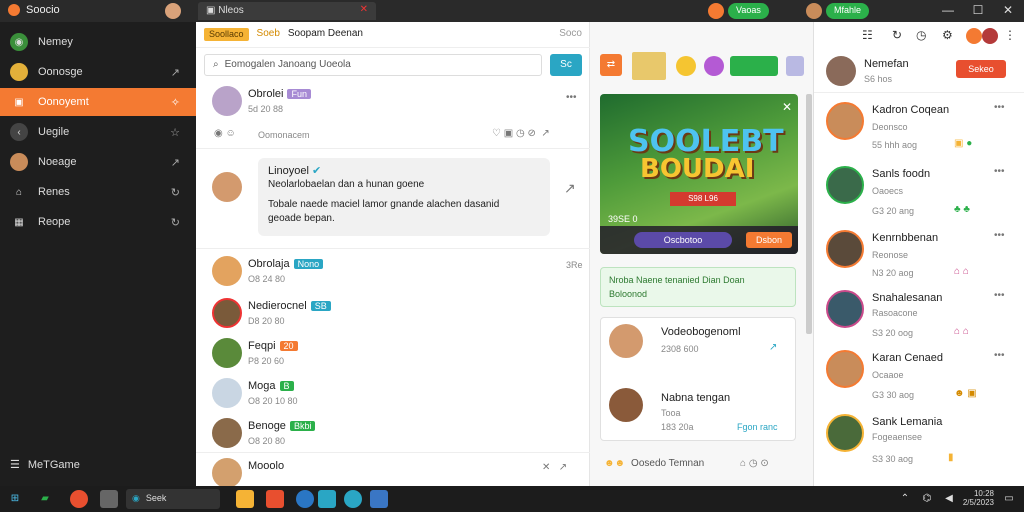  What do you see at coordinates (714, 66) in the screenshot?
I see `badge-icon` at bounding box center [714, 66].